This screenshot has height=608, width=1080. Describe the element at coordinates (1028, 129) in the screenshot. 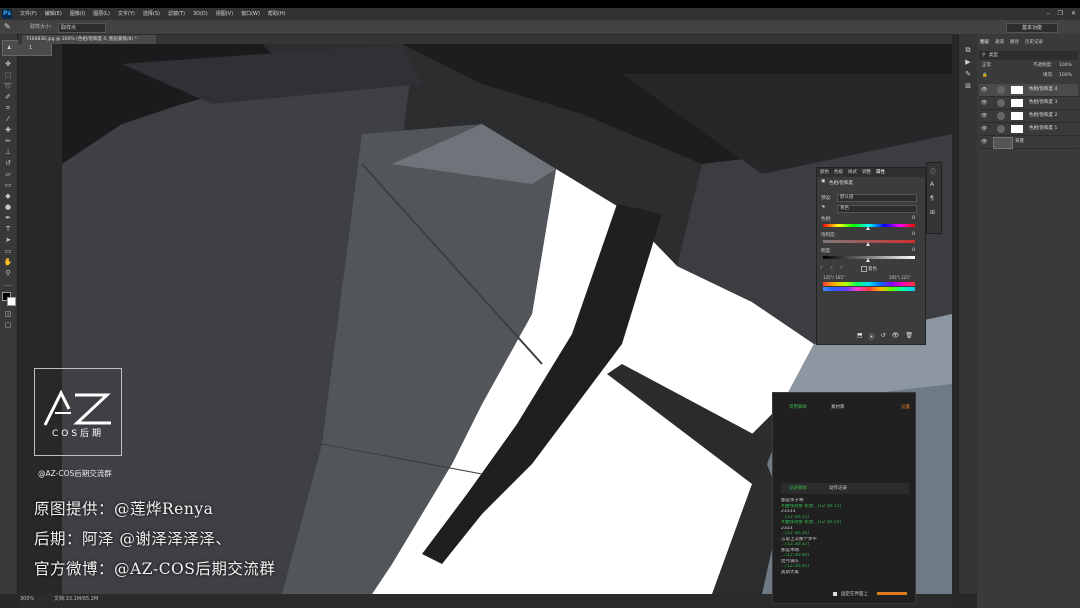

I see `layer-row: 👁 色相/饱和度 1` at that location.